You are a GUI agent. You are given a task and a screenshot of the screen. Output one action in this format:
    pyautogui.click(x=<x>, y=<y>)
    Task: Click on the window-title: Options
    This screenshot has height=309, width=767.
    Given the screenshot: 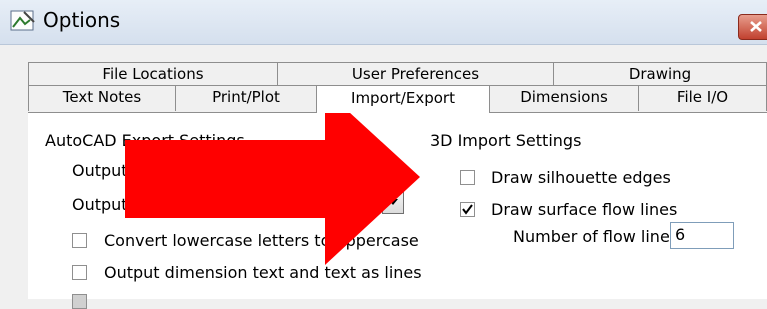 What is the action you would take?
    pyautogui.click(x=82, y=20)
    